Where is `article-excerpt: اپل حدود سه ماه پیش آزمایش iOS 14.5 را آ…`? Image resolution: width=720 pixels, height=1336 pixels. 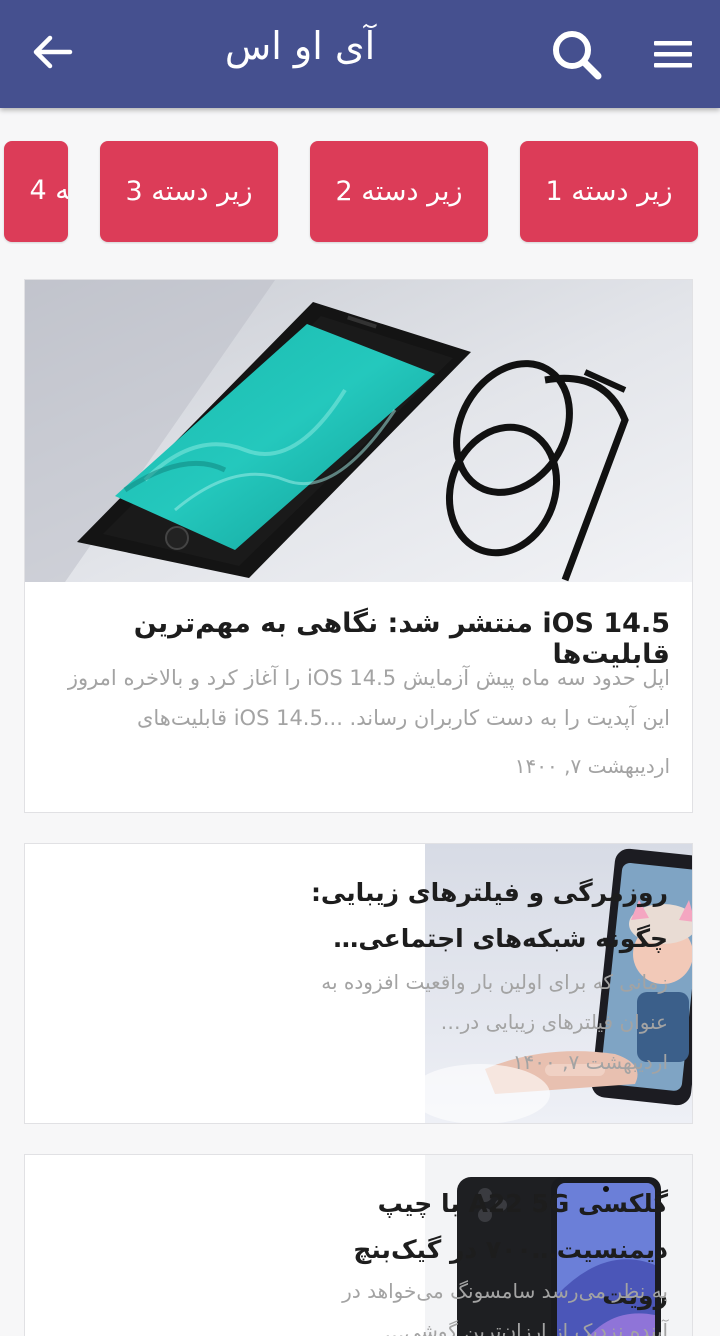
article-excerpt: اپل حدود سه ماه پیش آزمایش iOS 14.5 را آ… is located at coordinates (368, 698).